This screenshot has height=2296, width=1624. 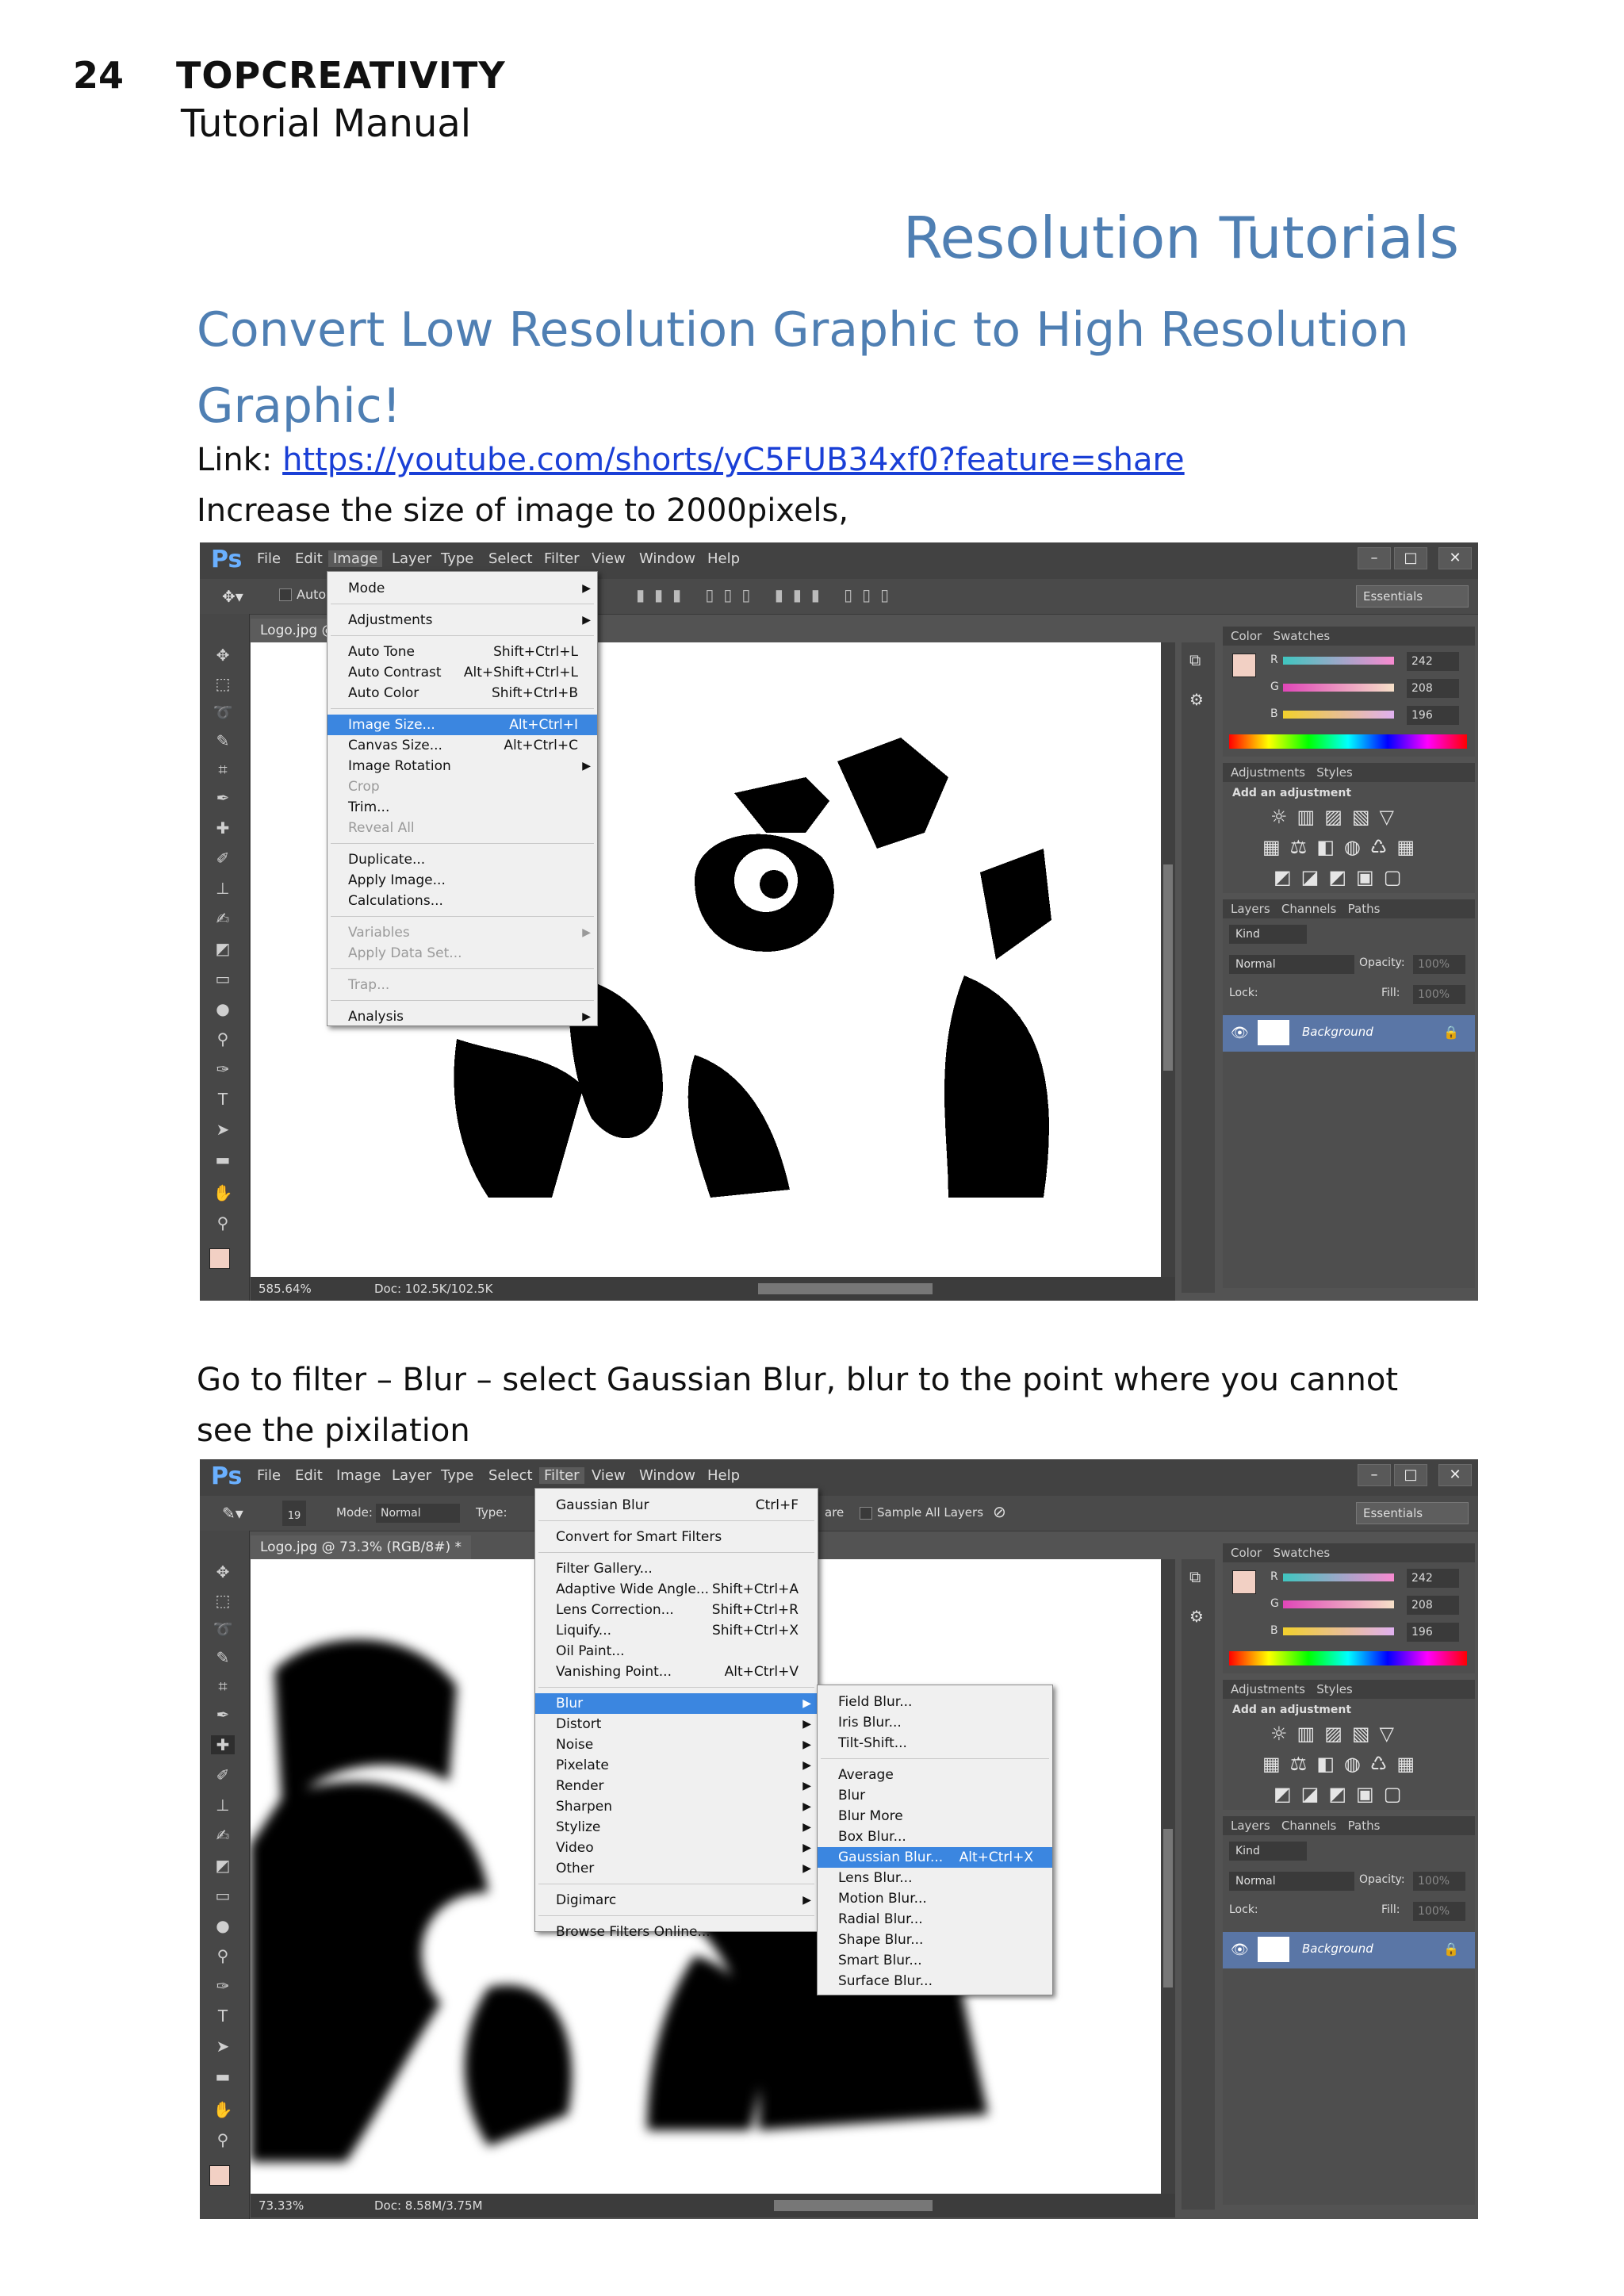 I want to click on blur-menu-item: Gaussian Blur... Alt+Ctrl+X, so click(x=935, y=1857).